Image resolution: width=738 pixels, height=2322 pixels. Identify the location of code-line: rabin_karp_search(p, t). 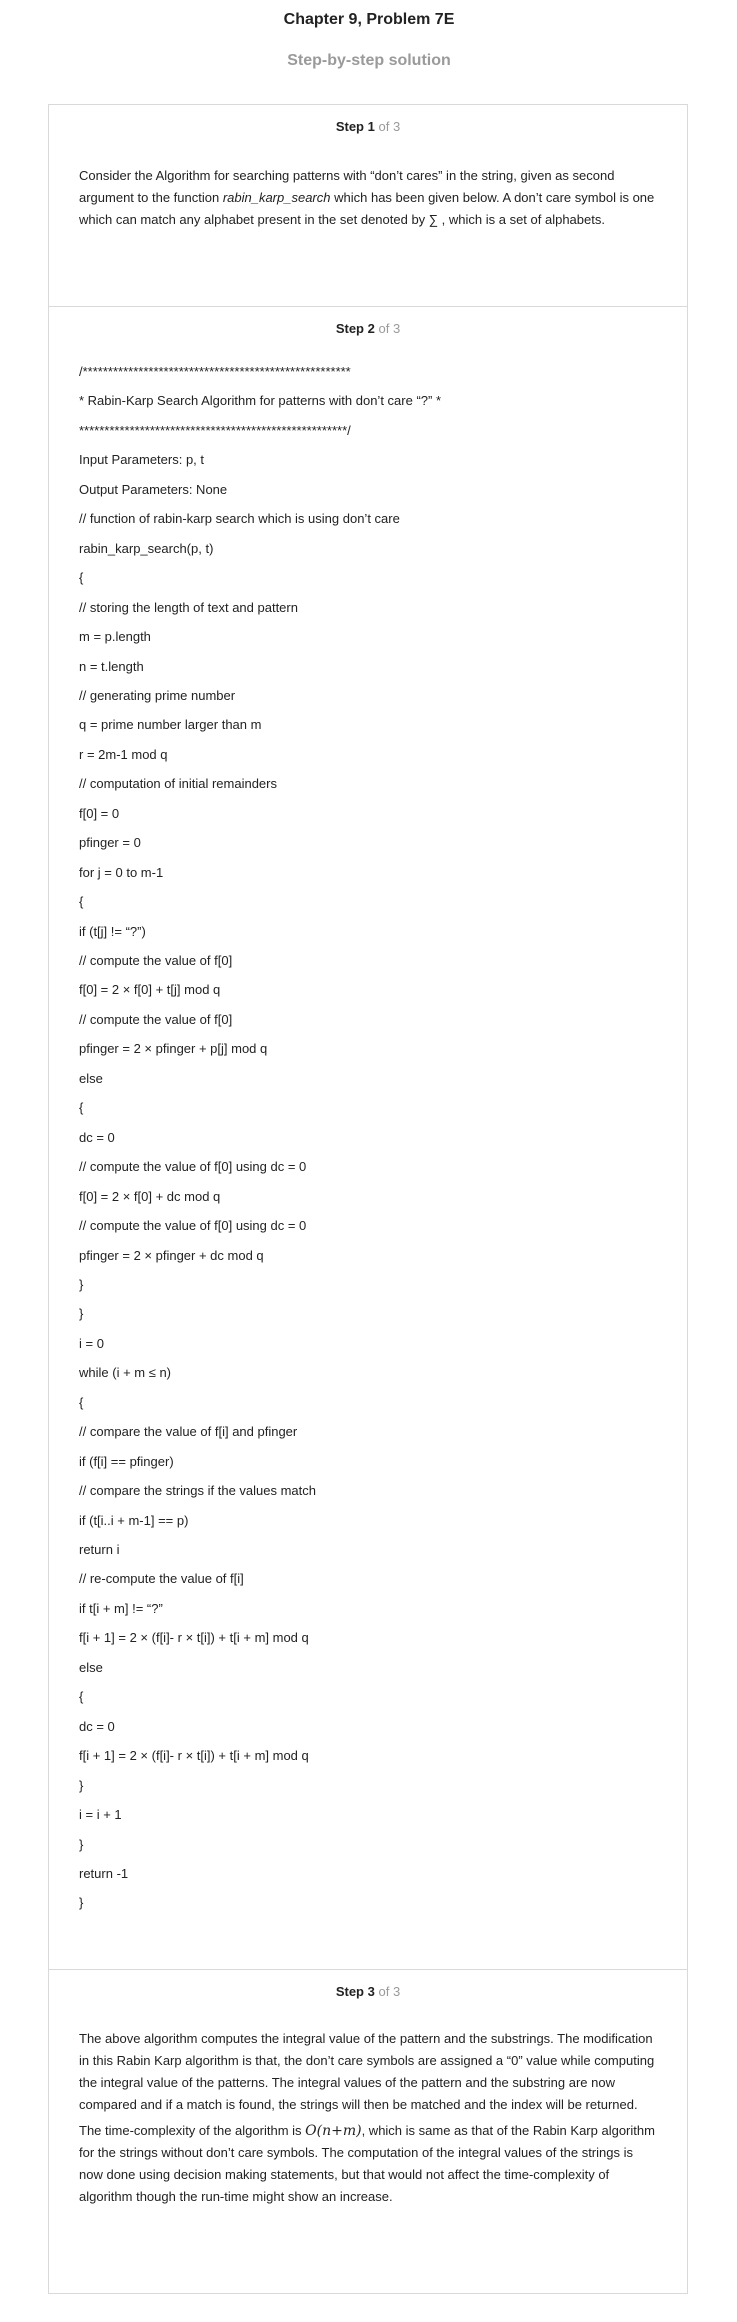
(146, 548).